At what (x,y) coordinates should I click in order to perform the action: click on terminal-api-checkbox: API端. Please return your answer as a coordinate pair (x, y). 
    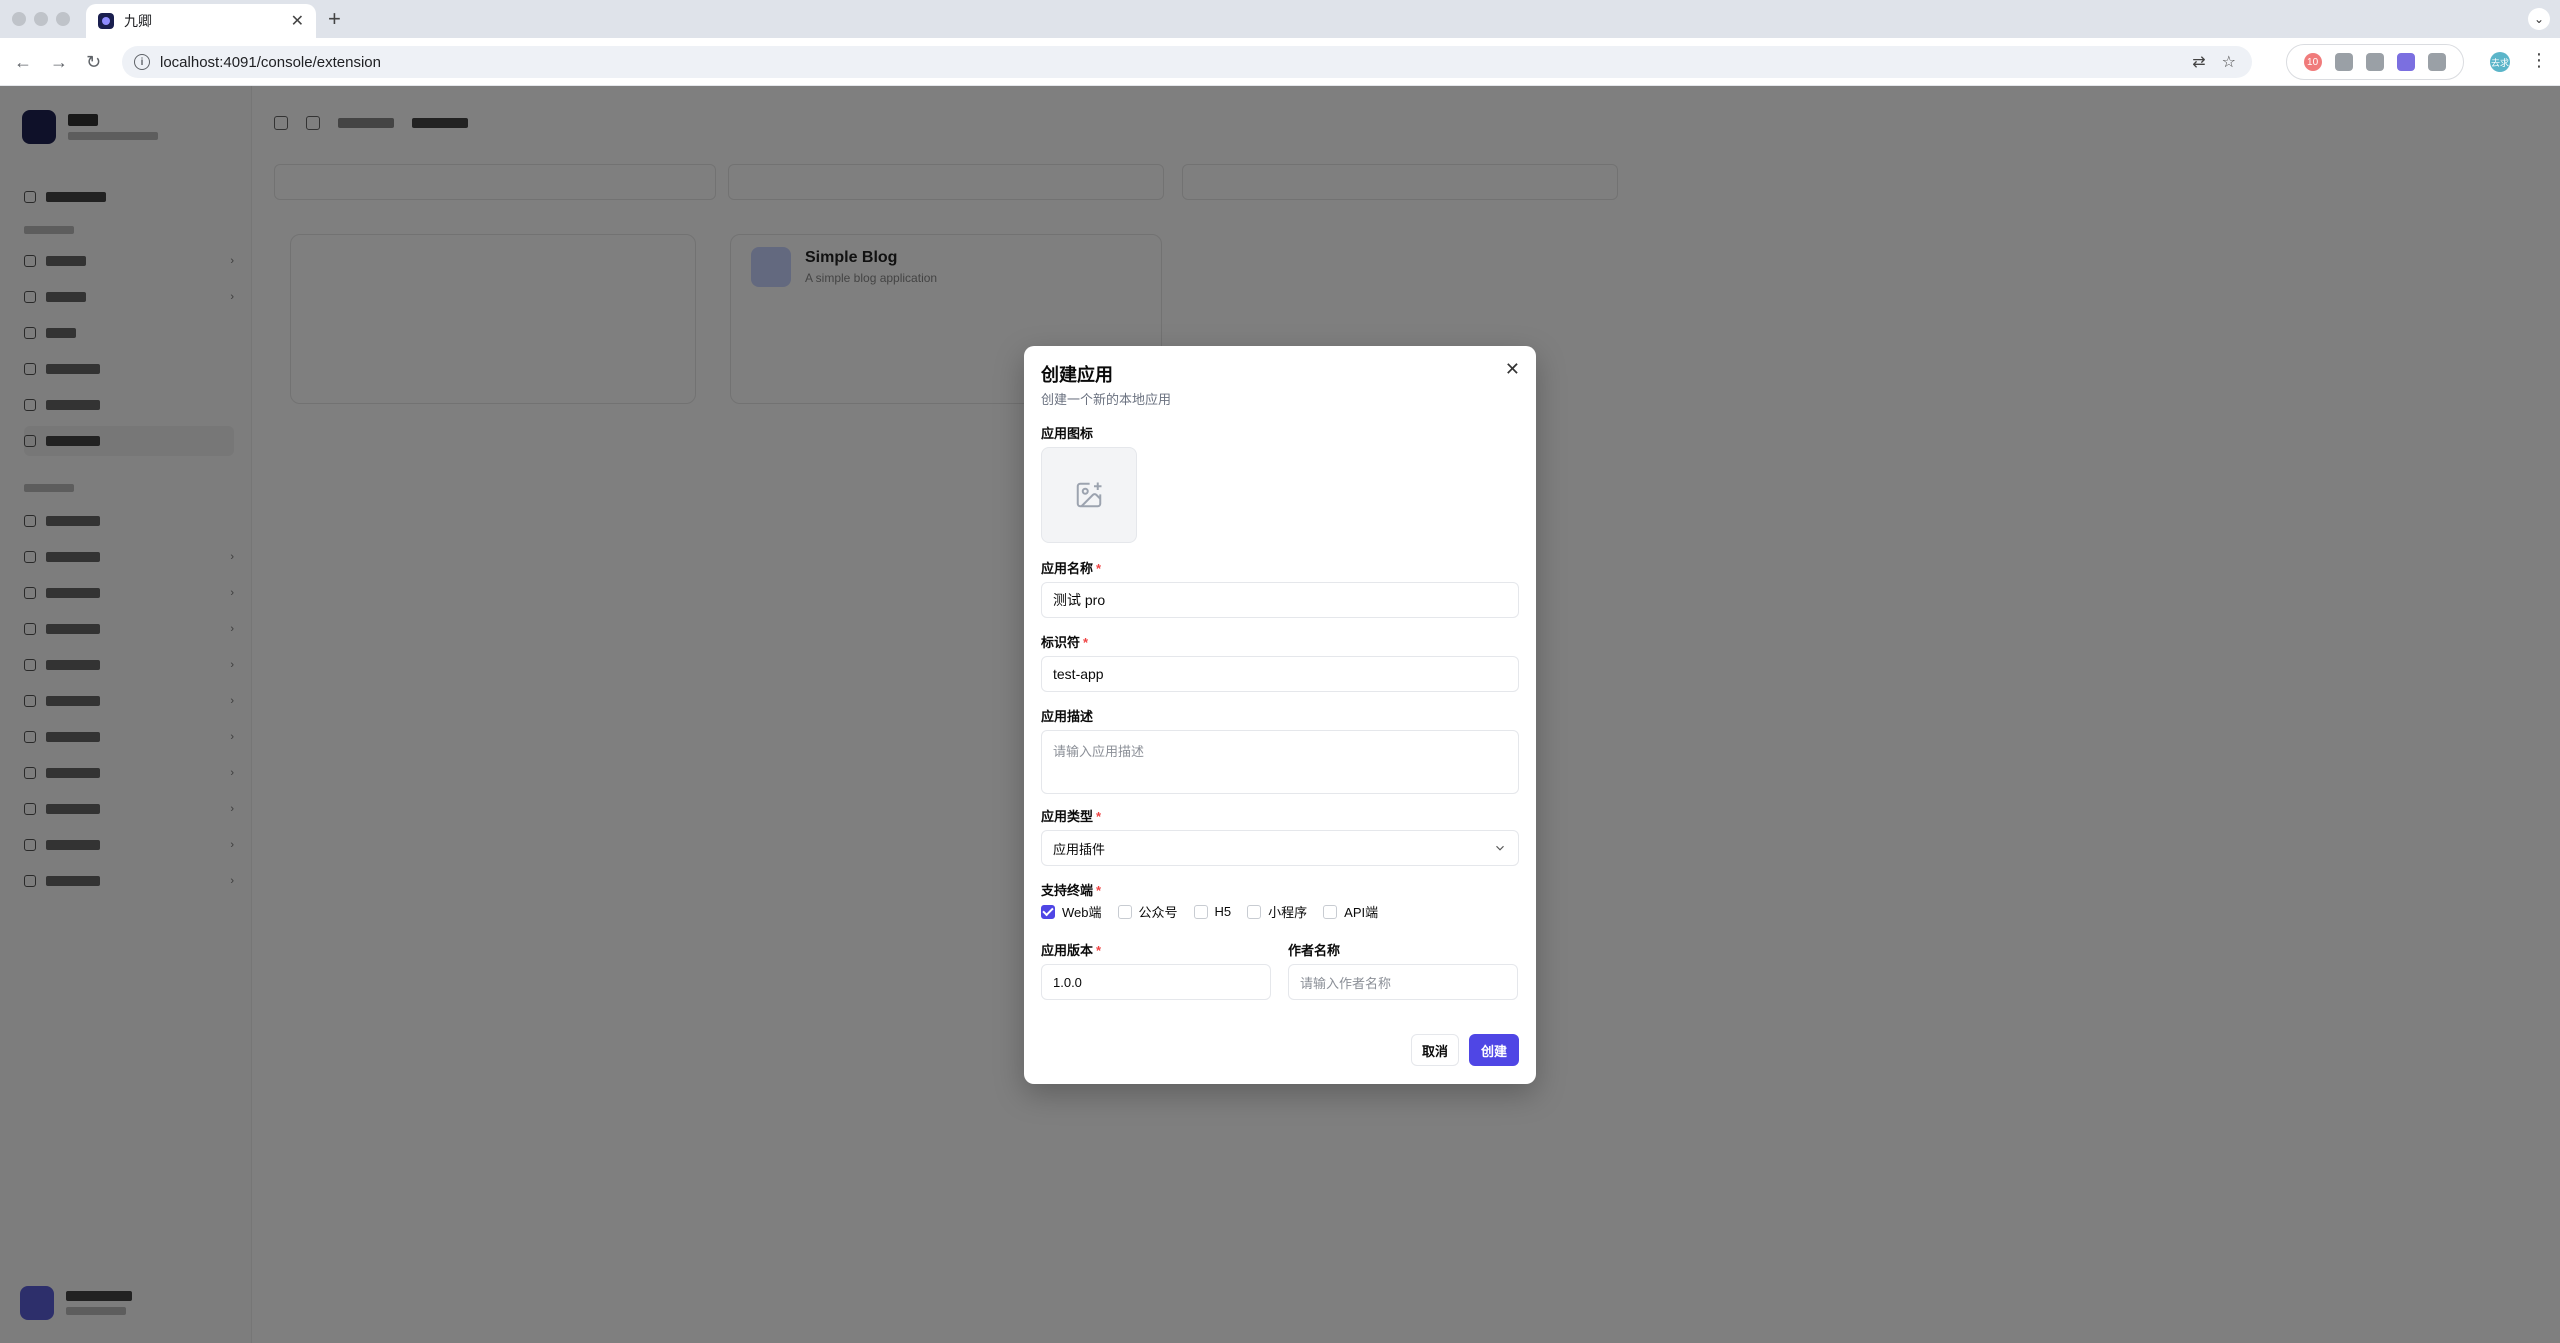
    Looking at the image, I should click on (1350, 911).